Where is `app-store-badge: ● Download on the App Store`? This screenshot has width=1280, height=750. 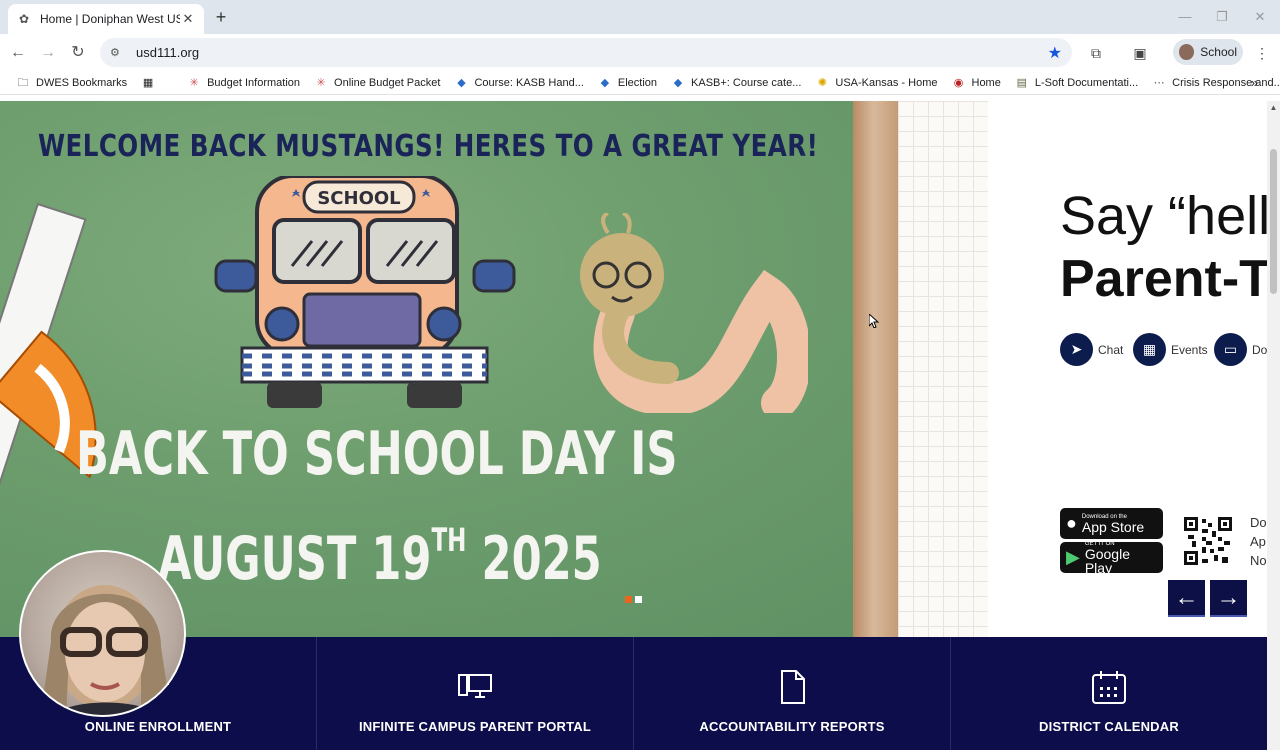 app-store-badge: ● Download on the App Store is located at coordinates (1111, 523).